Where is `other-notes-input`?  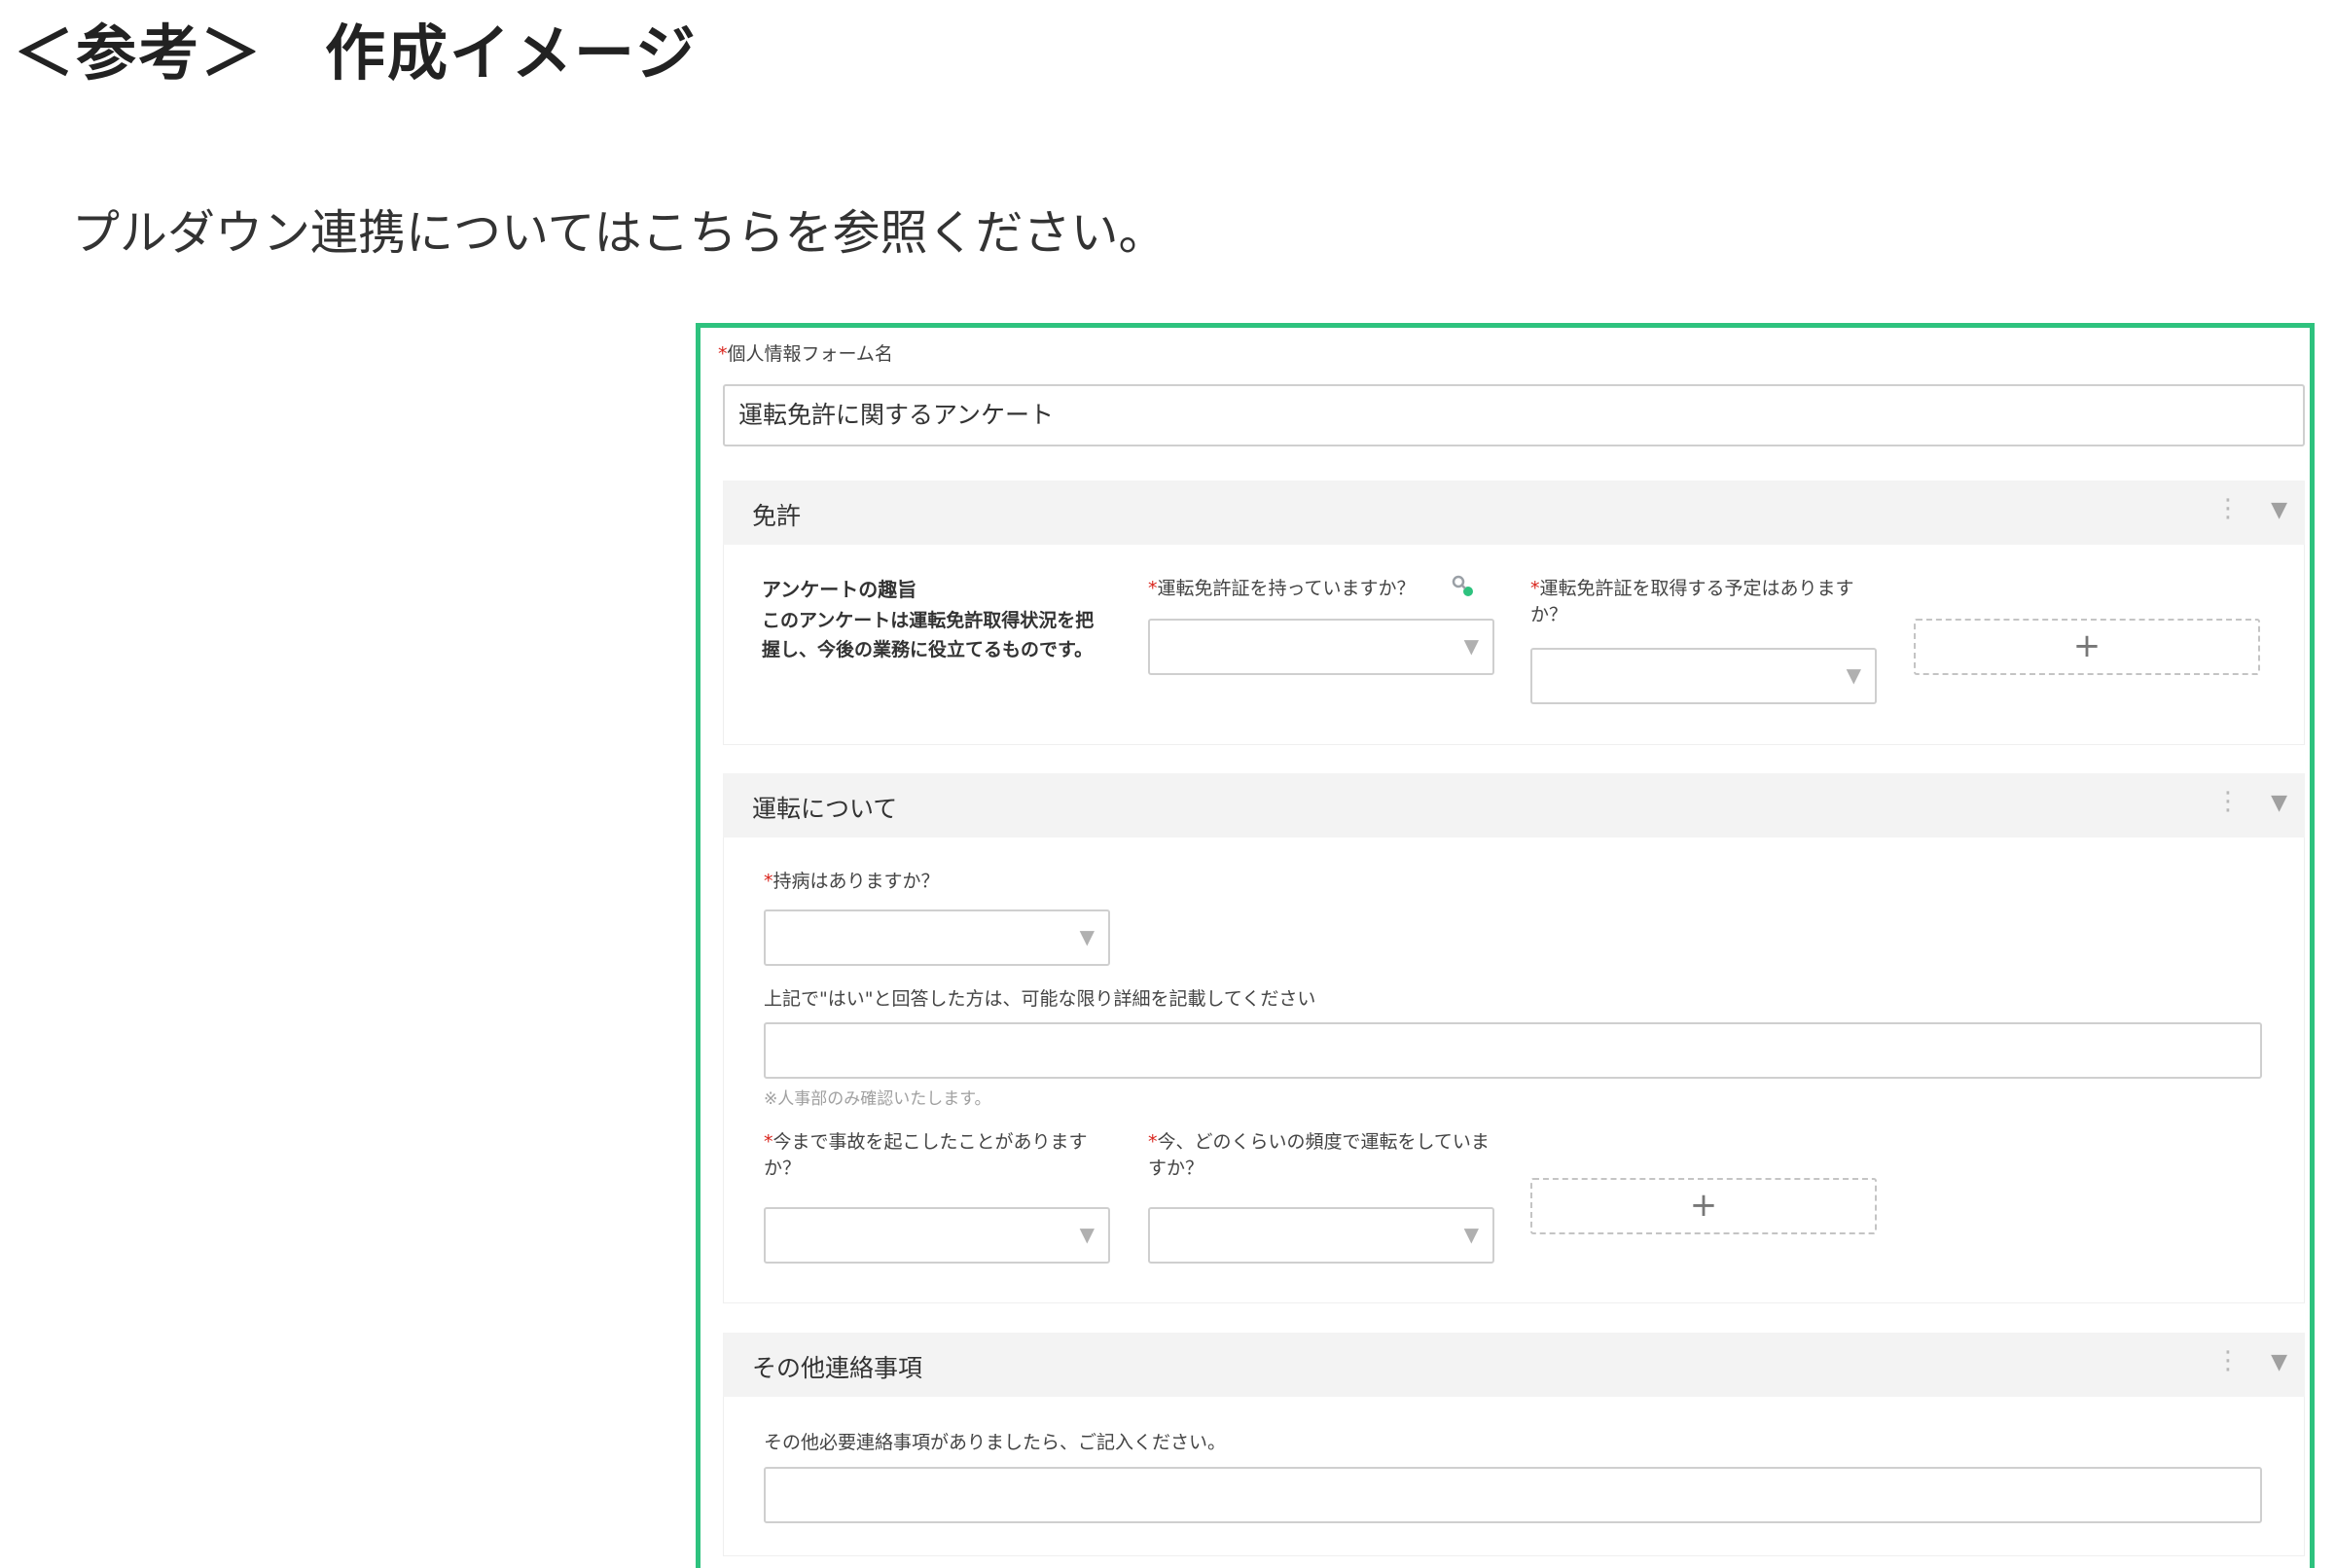 other-notes-input is located at coordinates (1513, 1495).